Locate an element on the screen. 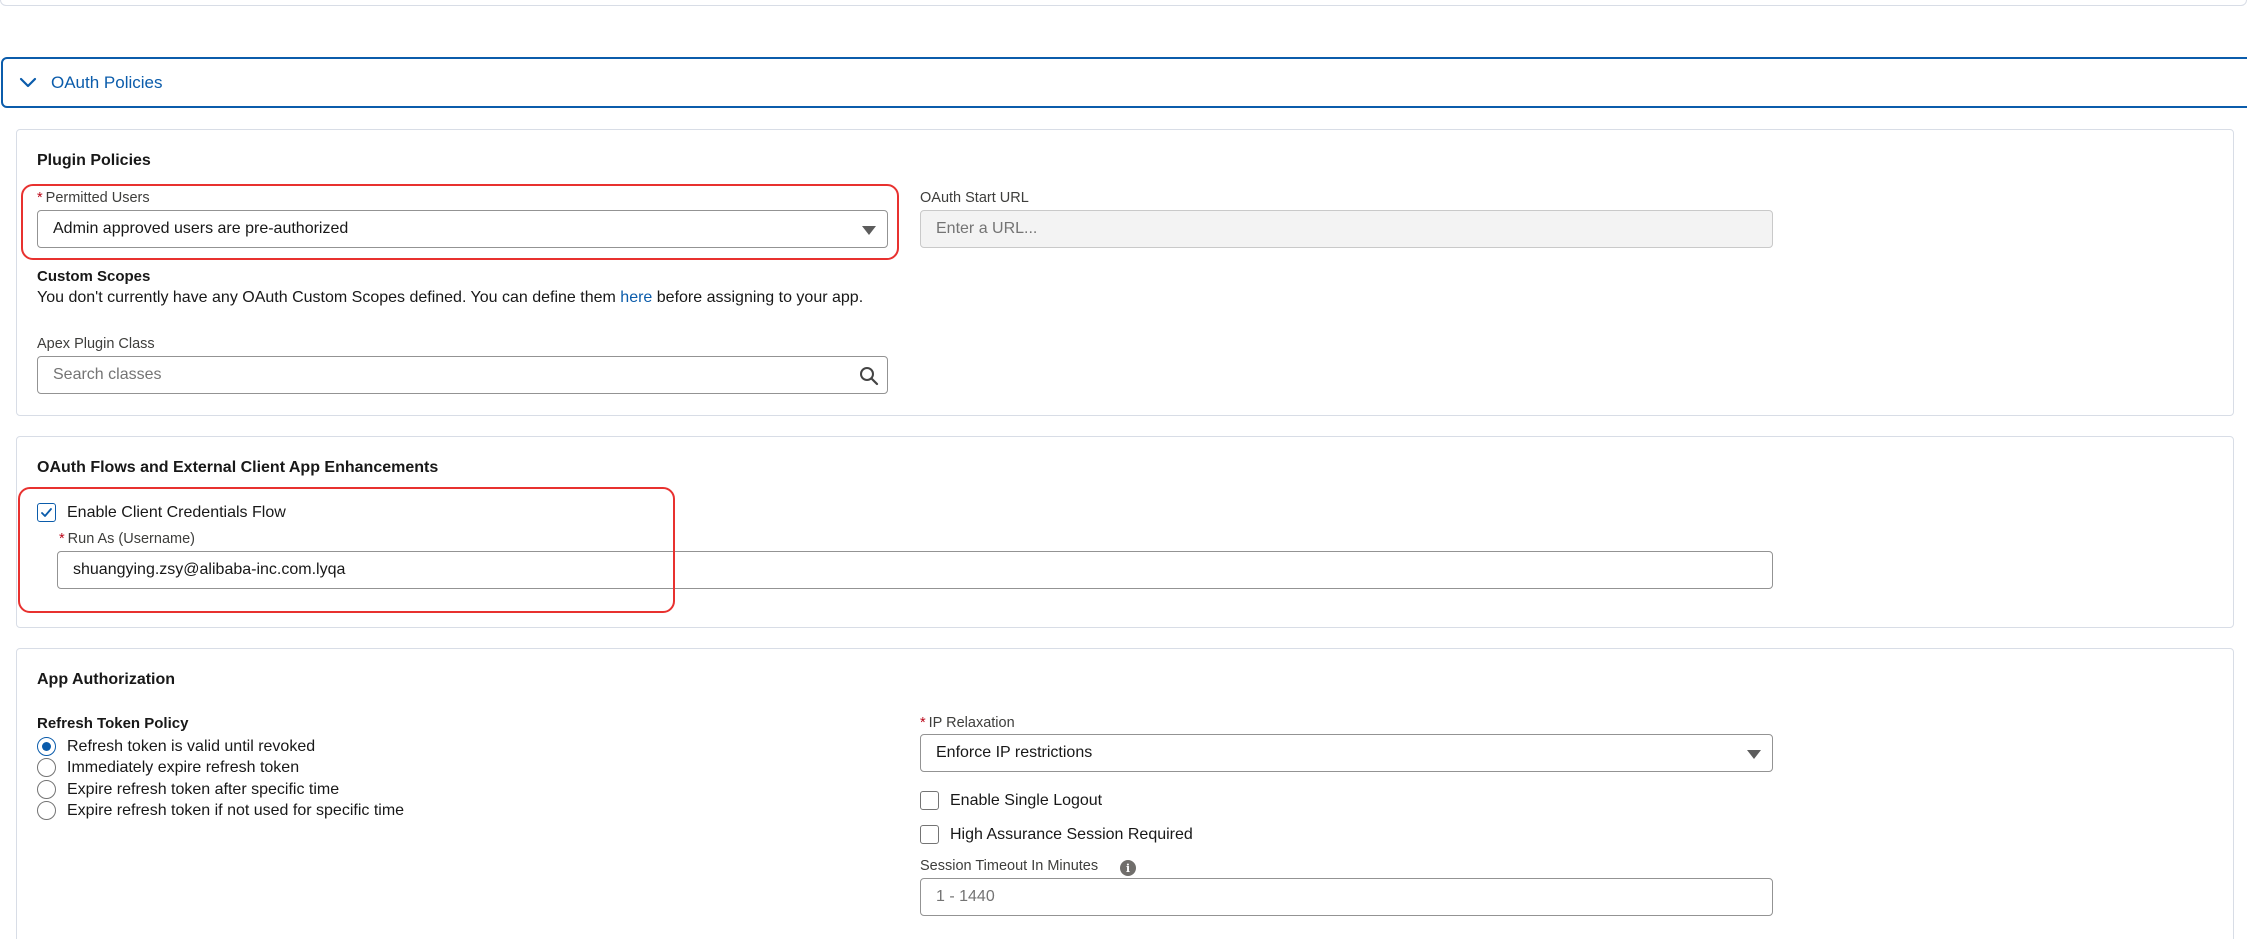  high-assurance-label: High Assurance Session Required is located at coordinates (1071, 834).